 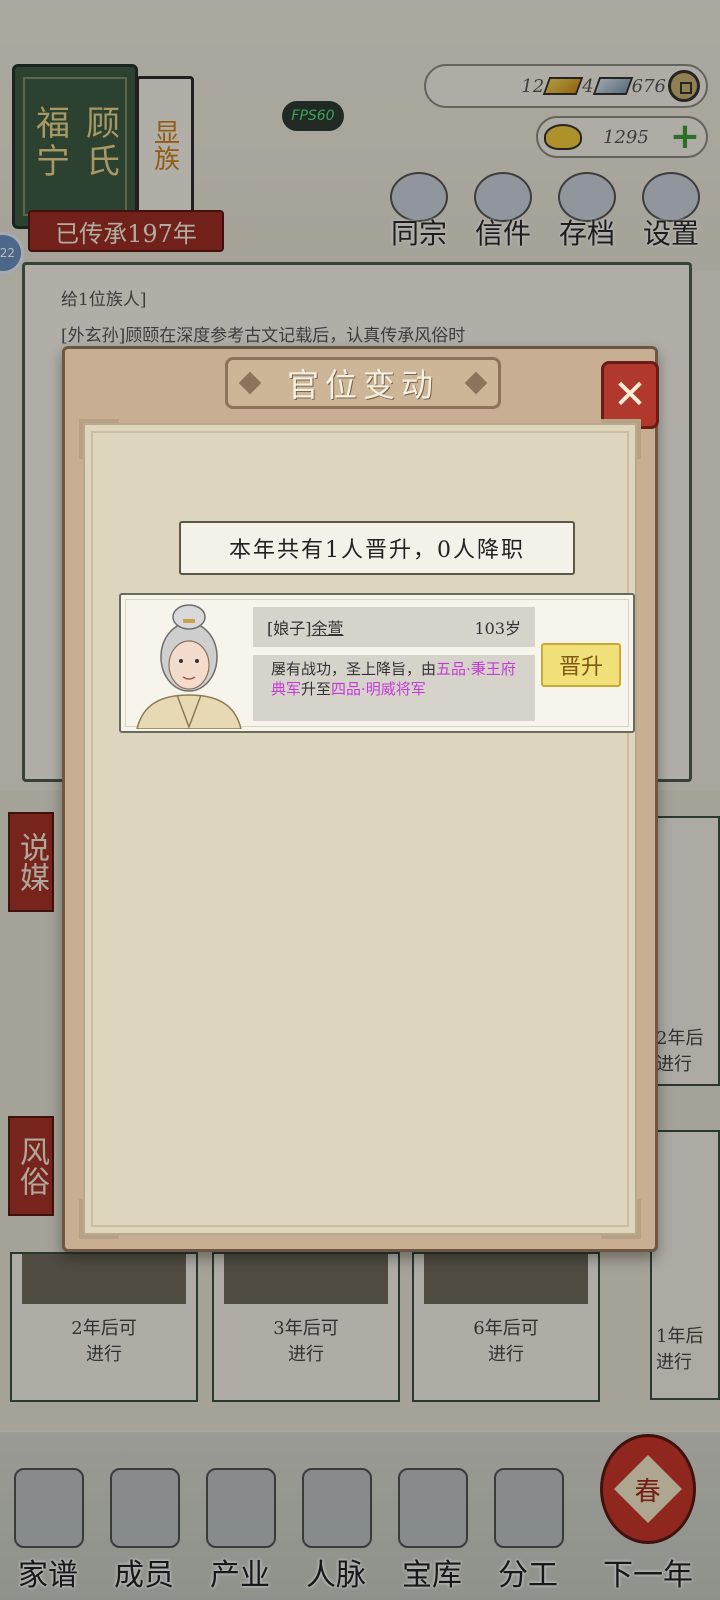 I want to click on person-age: 103岁, so click(x=497, y=628).